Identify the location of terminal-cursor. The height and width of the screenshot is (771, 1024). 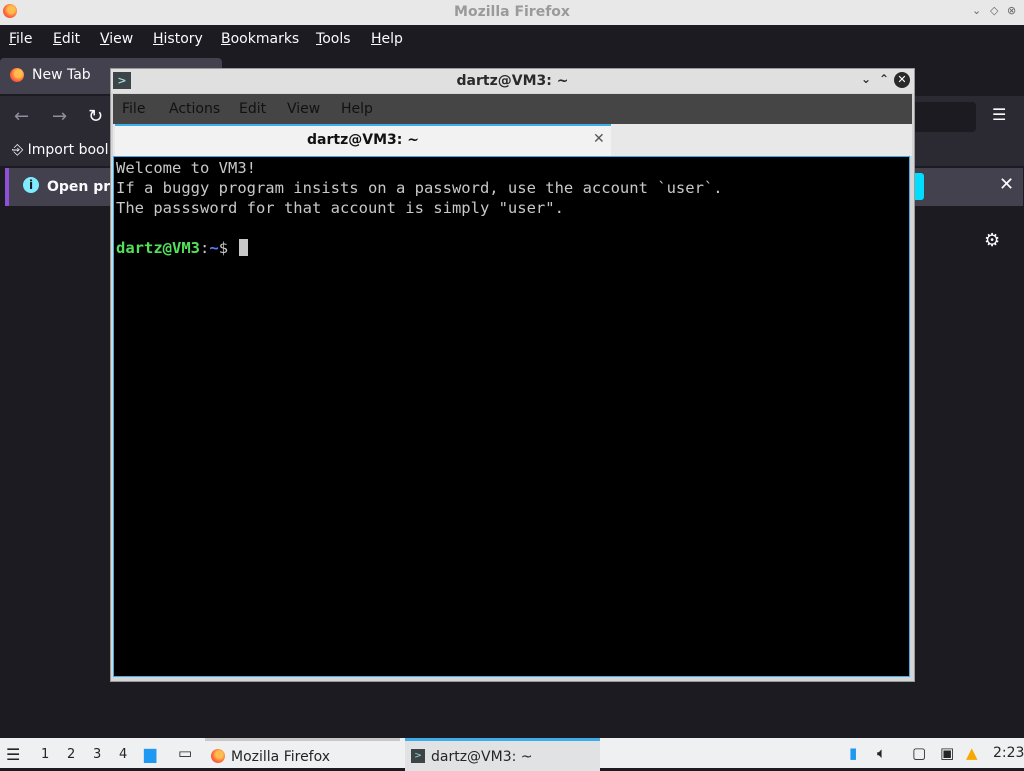
(244, 247).